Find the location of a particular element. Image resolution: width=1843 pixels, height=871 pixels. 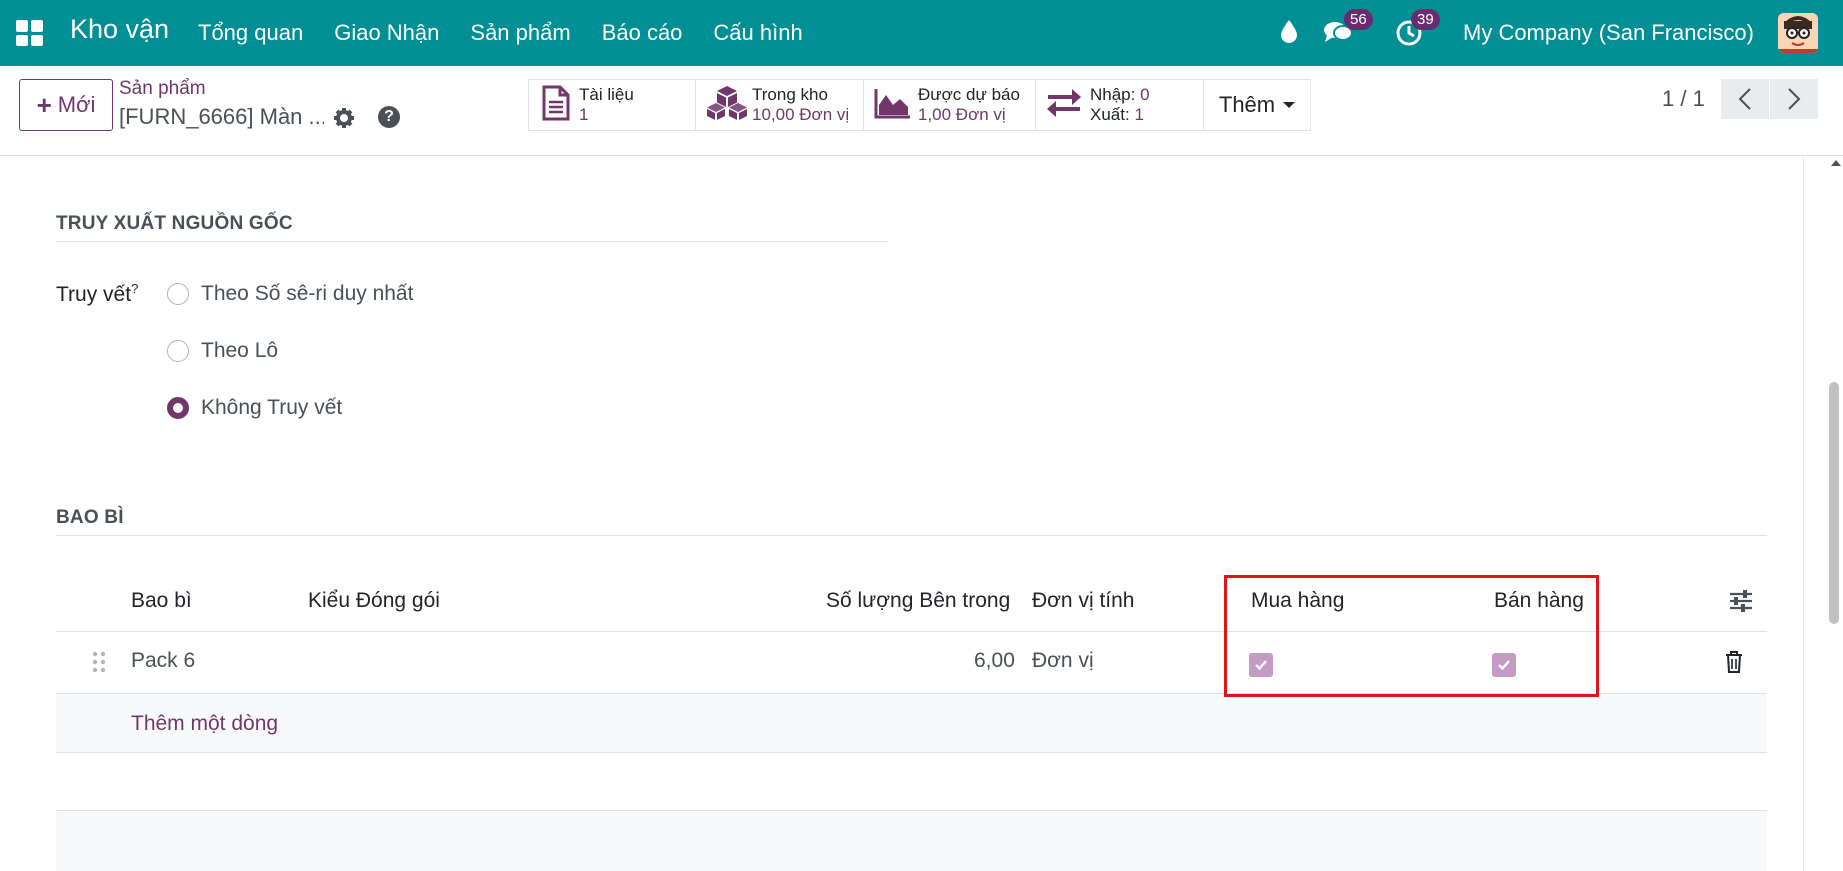

in-value: 0 is located at coordinates (1145, 94).